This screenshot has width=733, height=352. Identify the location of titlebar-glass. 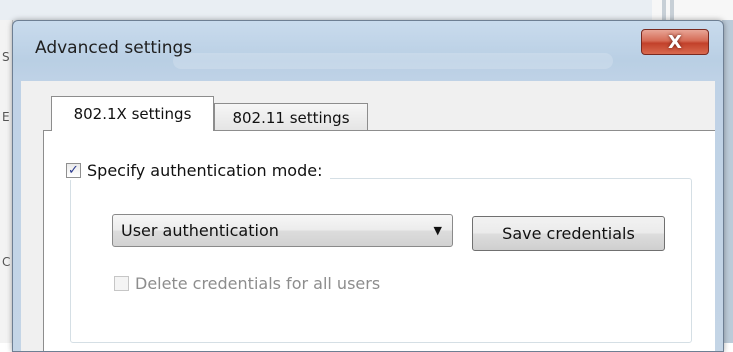
(393, 61).